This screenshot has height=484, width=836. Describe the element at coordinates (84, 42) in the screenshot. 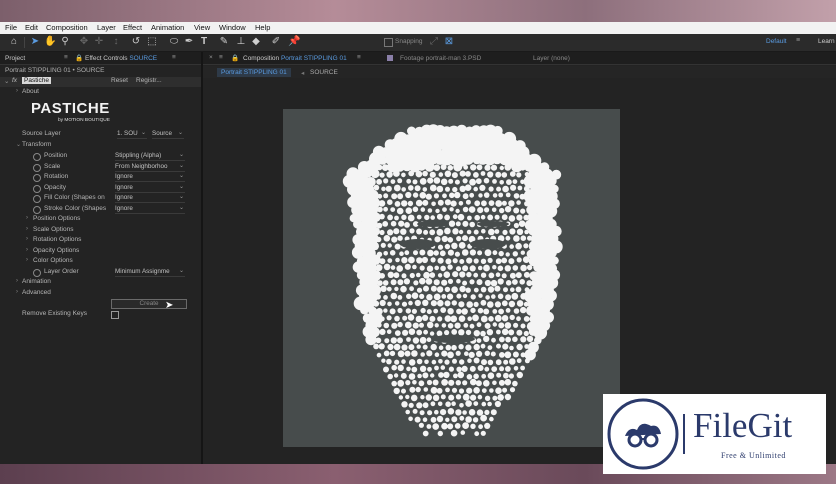

I see `orbit-camera-icon: ✥` at that location.